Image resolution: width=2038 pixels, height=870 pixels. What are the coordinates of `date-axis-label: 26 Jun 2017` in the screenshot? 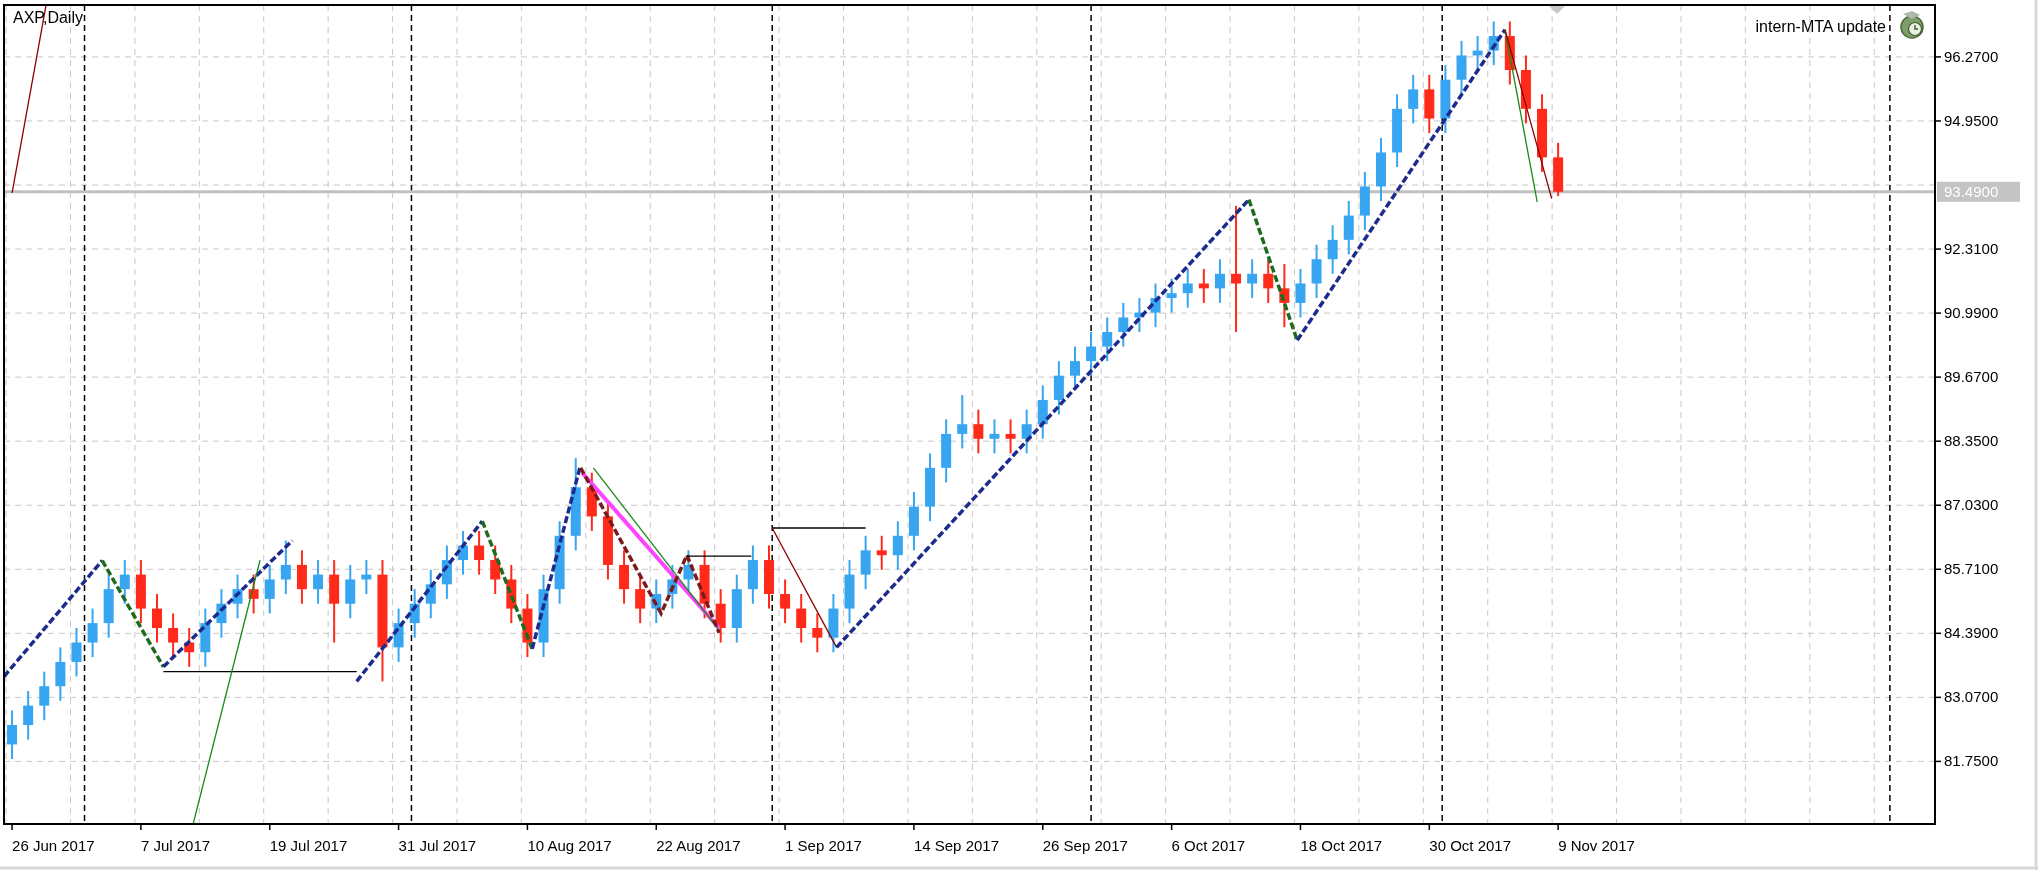 It's located at (53, 845).